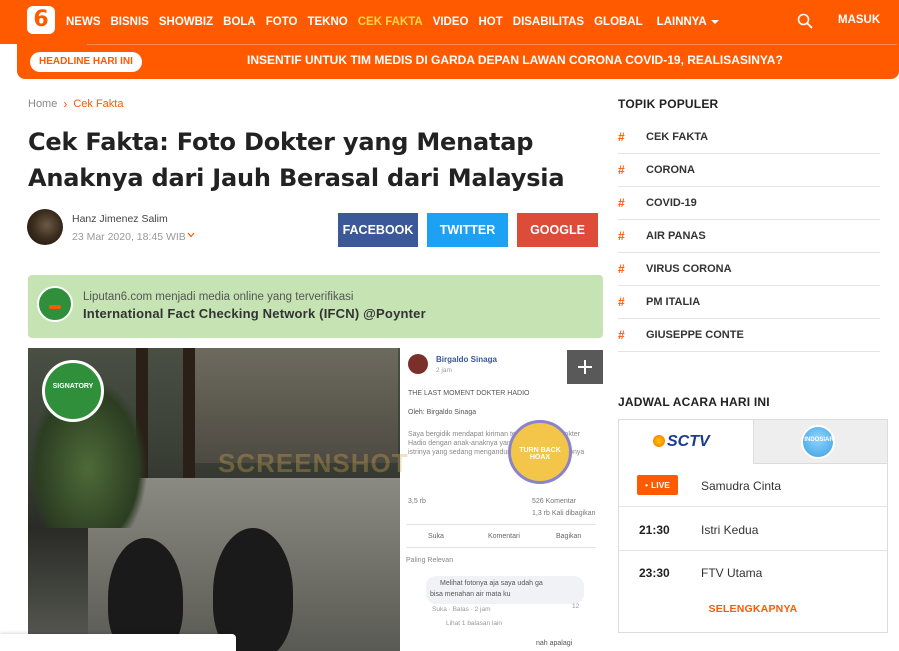  Describe the element at coordinates (186, 22) in the screenshot. I see `nav-item-showbiz: SHOWBIZ` at that location.